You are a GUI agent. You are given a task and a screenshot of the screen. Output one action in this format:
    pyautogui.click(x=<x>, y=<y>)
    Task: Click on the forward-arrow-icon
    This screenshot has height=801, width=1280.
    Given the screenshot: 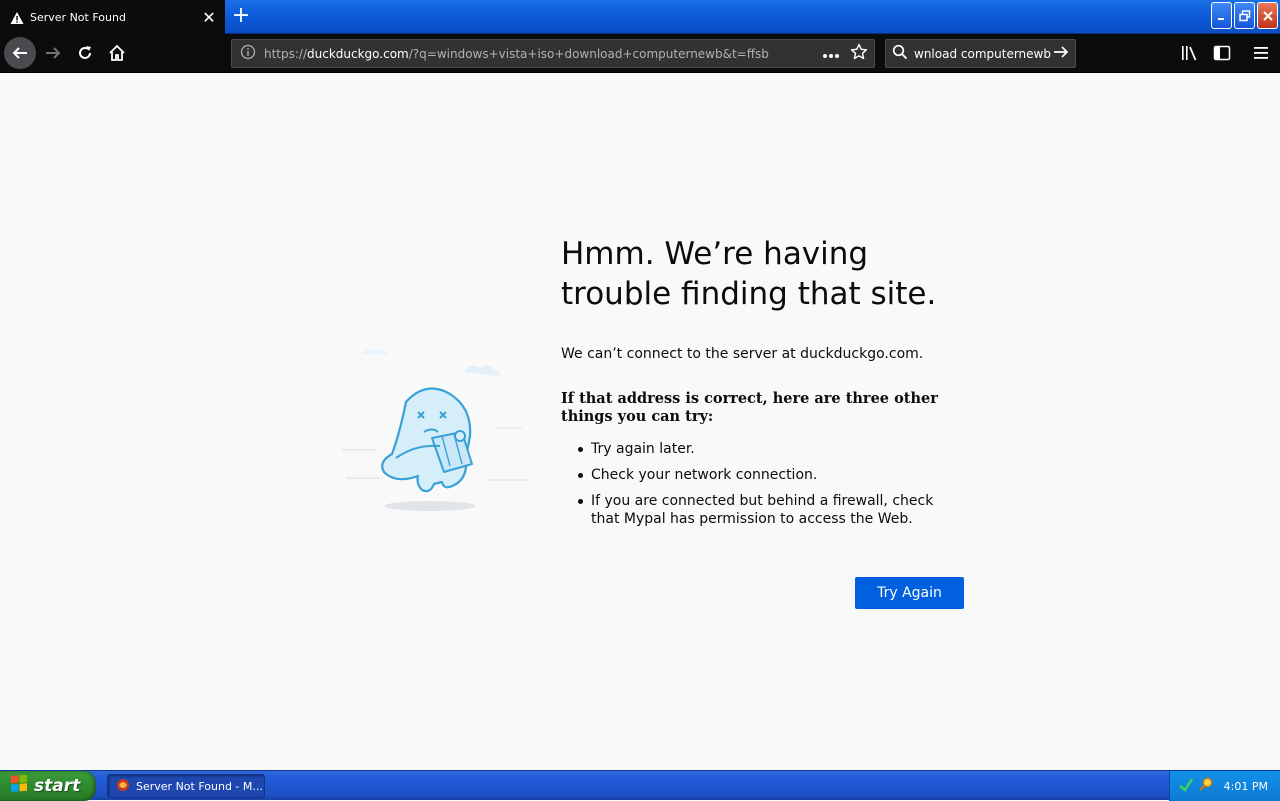 What is the action you would take?
    pyautogui.click(x=53, y=53)
    